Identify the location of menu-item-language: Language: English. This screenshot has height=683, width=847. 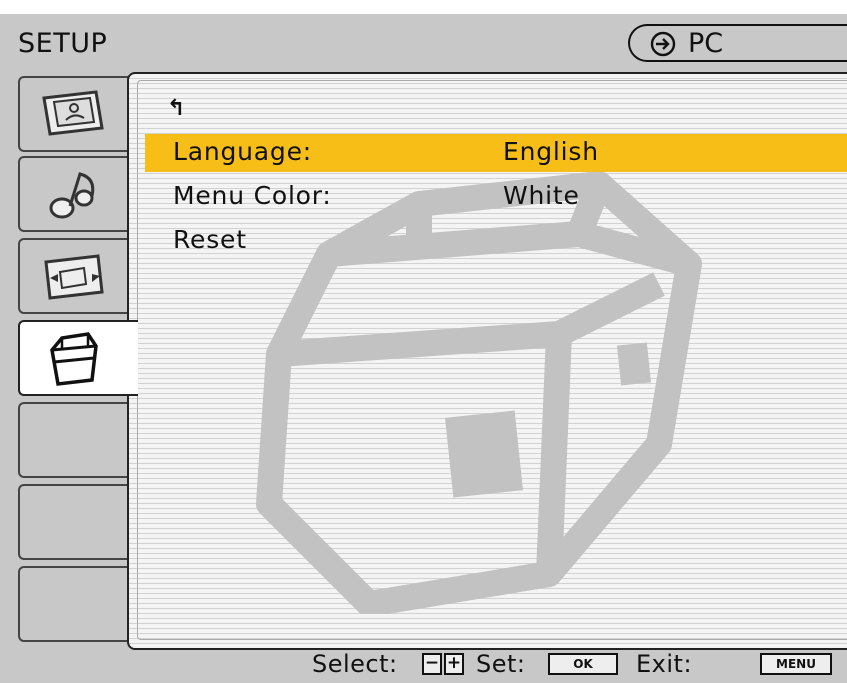
(496, 153).